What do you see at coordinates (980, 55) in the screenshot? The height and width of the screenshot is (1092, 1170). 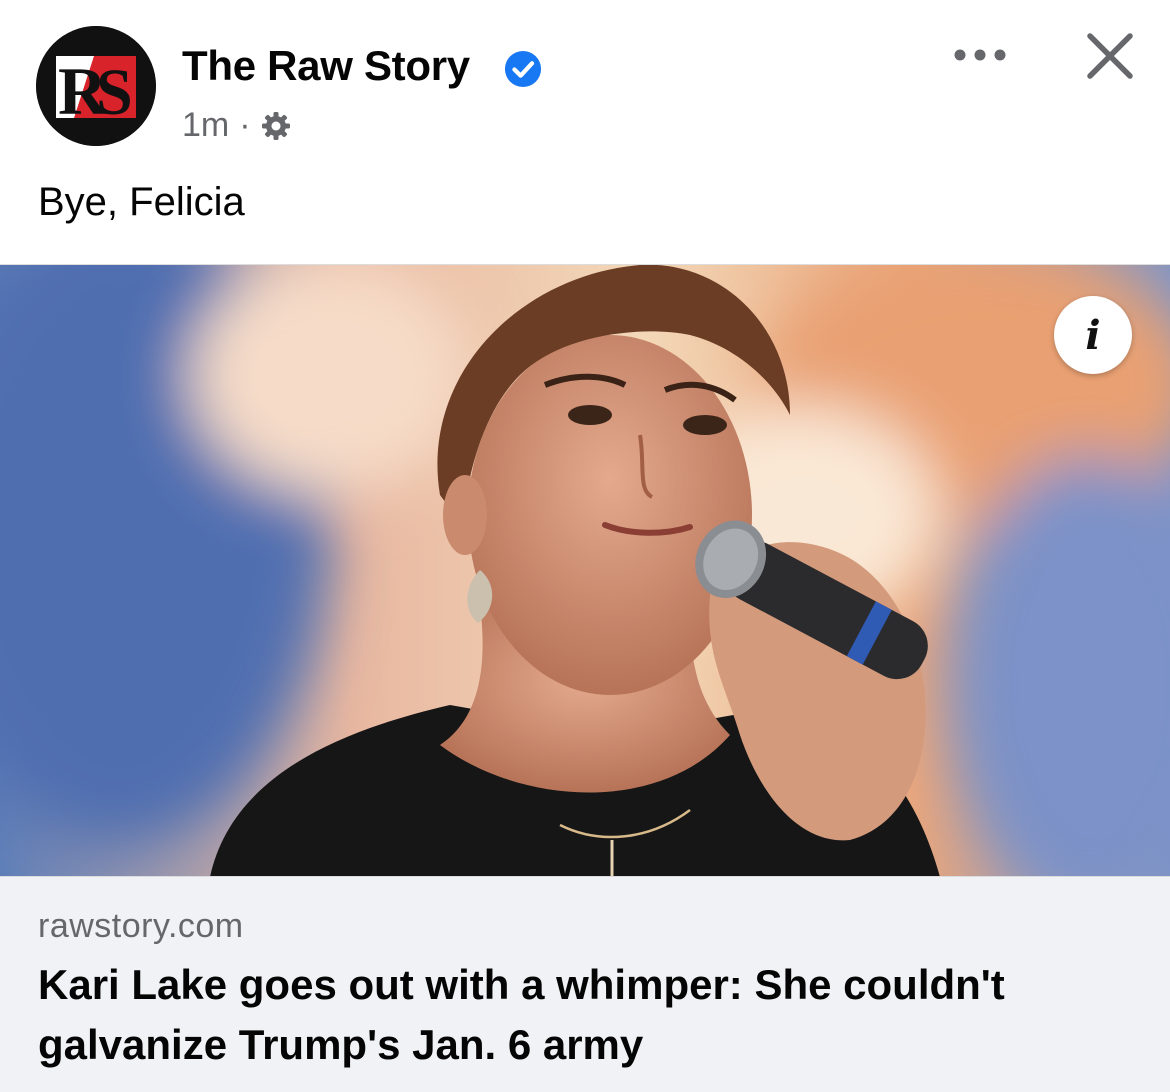 I see `more-options-icon` at bounding box center [980, 55].